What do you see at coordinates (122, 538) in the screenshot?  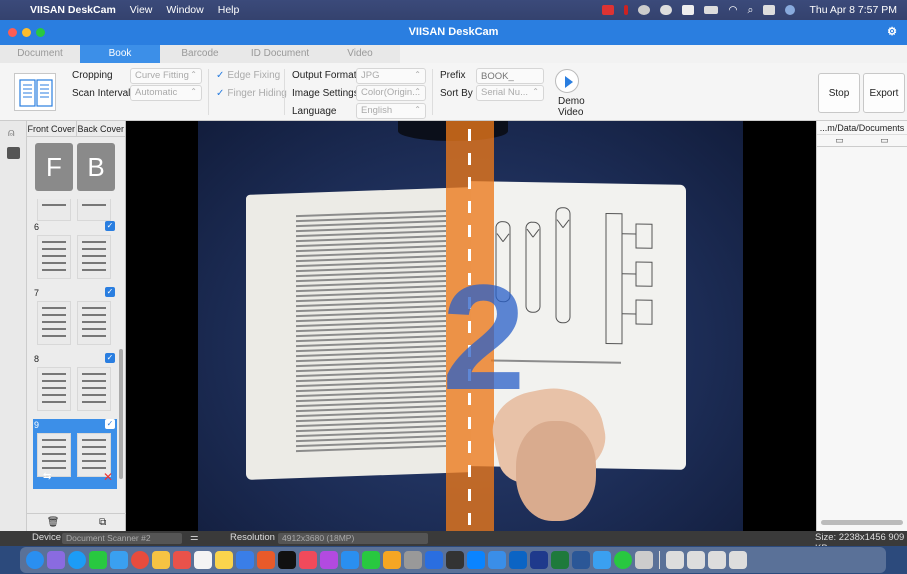 I see `device-select: Document Scanner #2` at bounding box center [122, 538].